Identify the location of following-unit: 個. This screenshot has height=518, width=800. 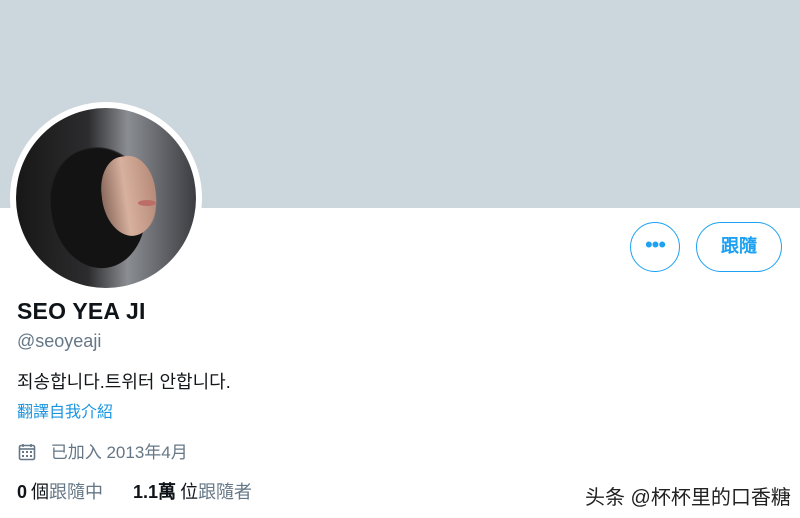
(40, 492).